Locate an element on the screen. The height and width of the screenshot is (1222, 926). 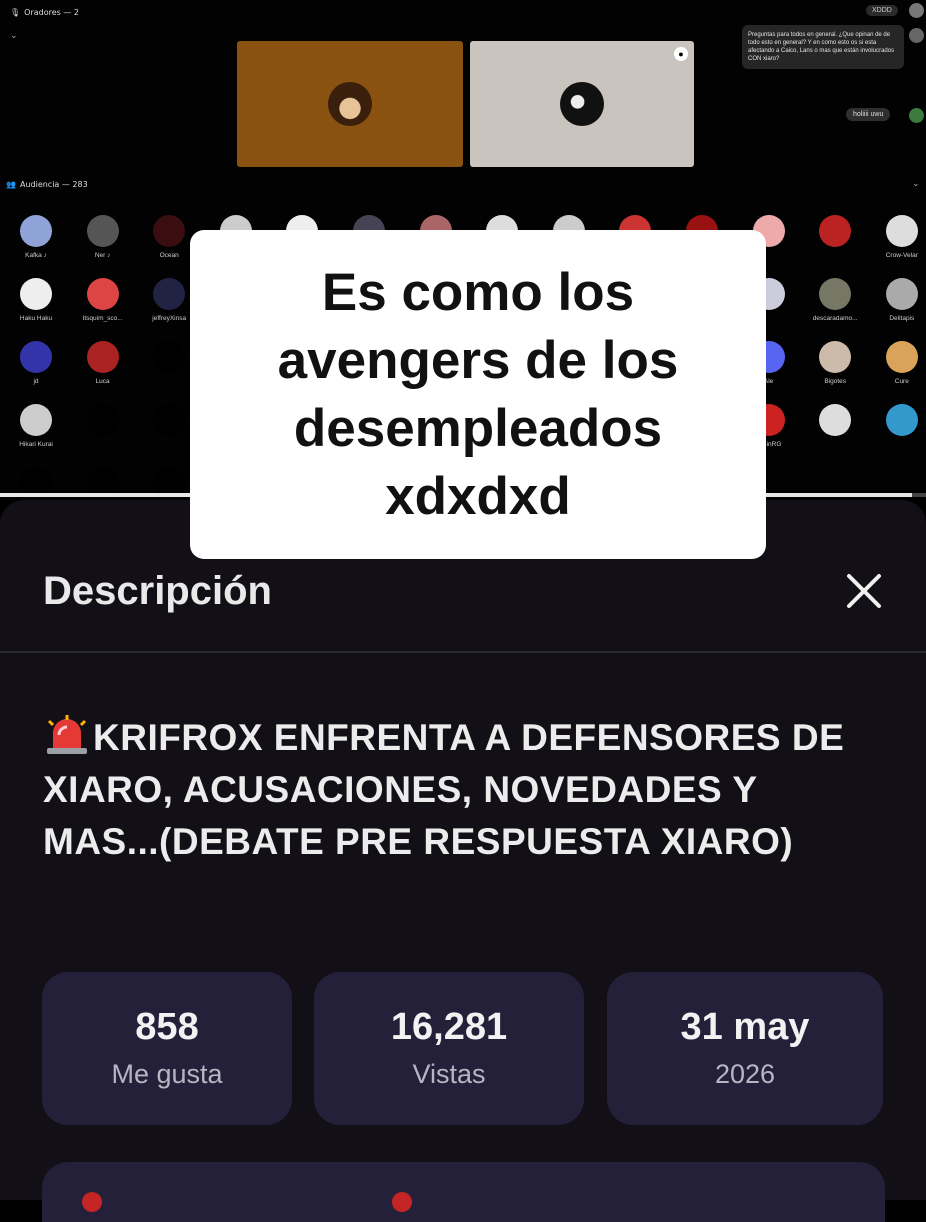
likes-count: 858 is located at coordinates (167, 1027).